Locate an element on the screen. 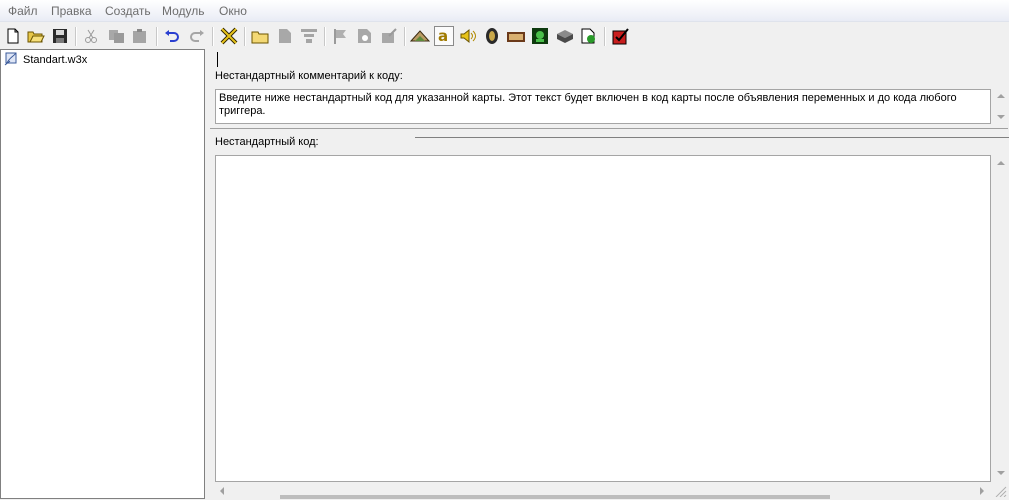 The image size is (1009, 500). redo-icon is located at coordinates (197, 36).